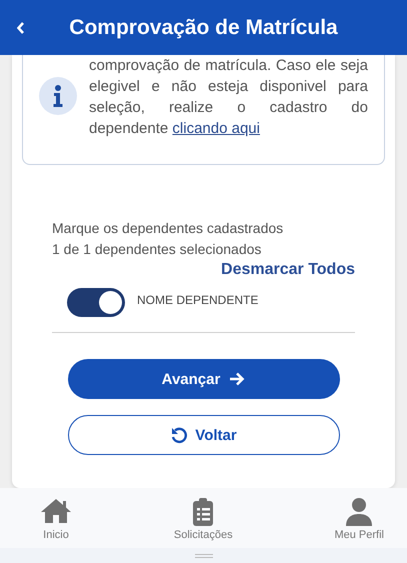 This screenshot has height=563, width=407. Describe the element at coordinates (203, 556) in the screenshot. I see `grip-icon` at that location.